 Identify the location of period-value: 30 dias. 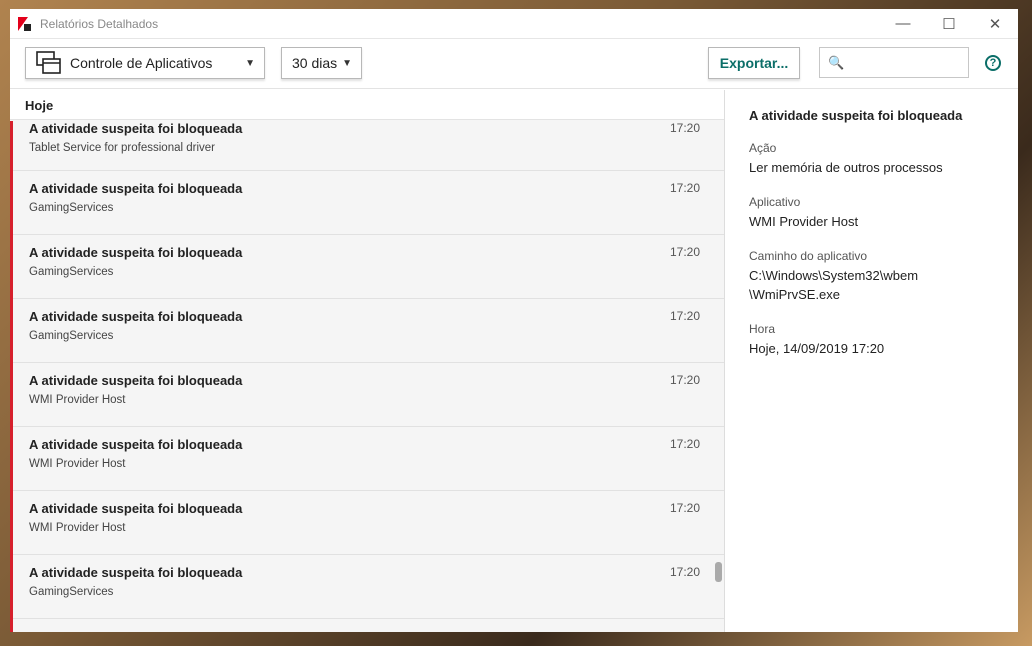
(315, 63).